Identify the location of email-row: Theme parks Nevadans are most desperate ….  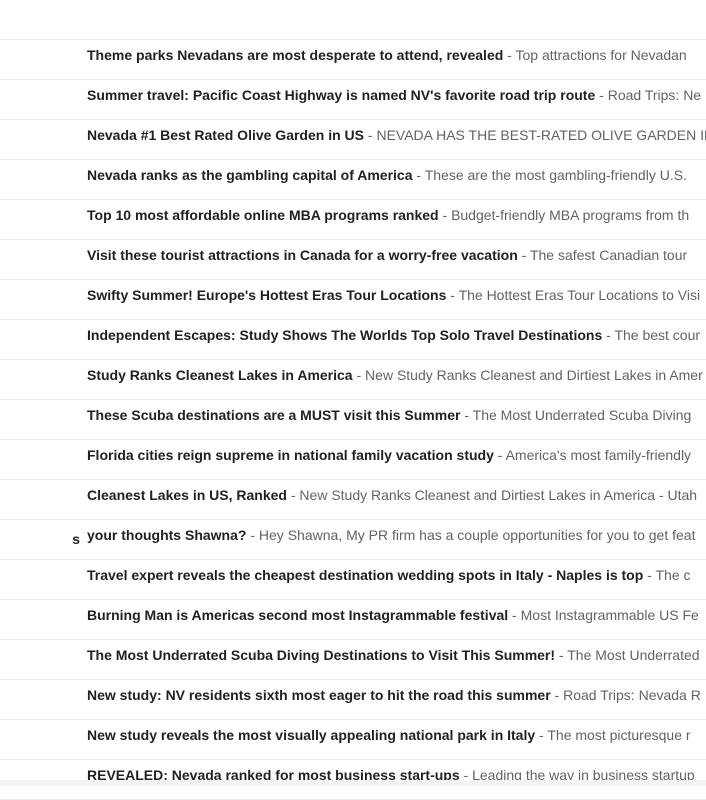
(353, 60).